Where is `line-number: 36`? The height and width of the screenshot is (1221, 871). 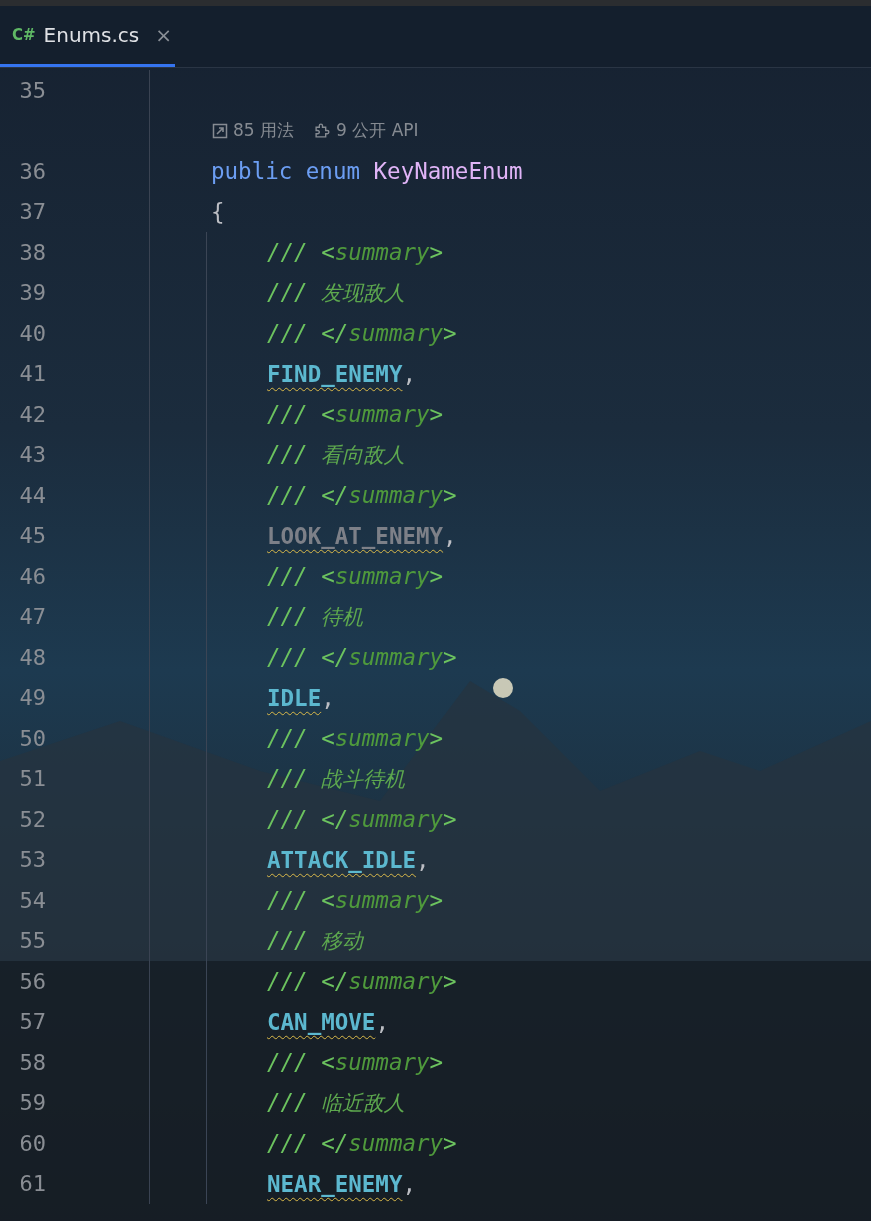 line-number: 36 is located at coordinates (32, 171).